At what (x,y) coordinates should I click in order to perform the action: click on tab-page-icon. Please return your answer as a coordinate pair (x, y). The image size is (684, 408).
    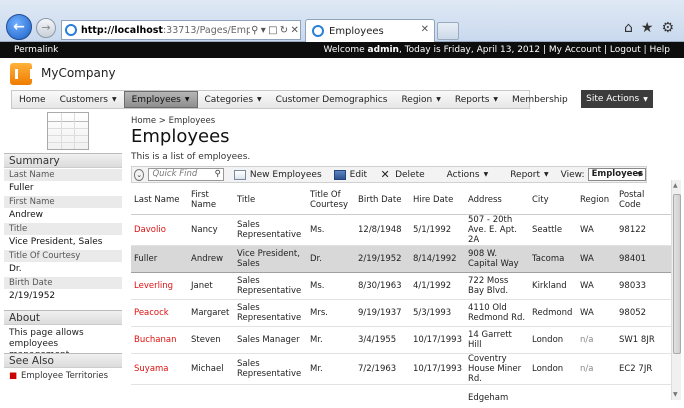
    Looking at the image, I should click on (318, 31).